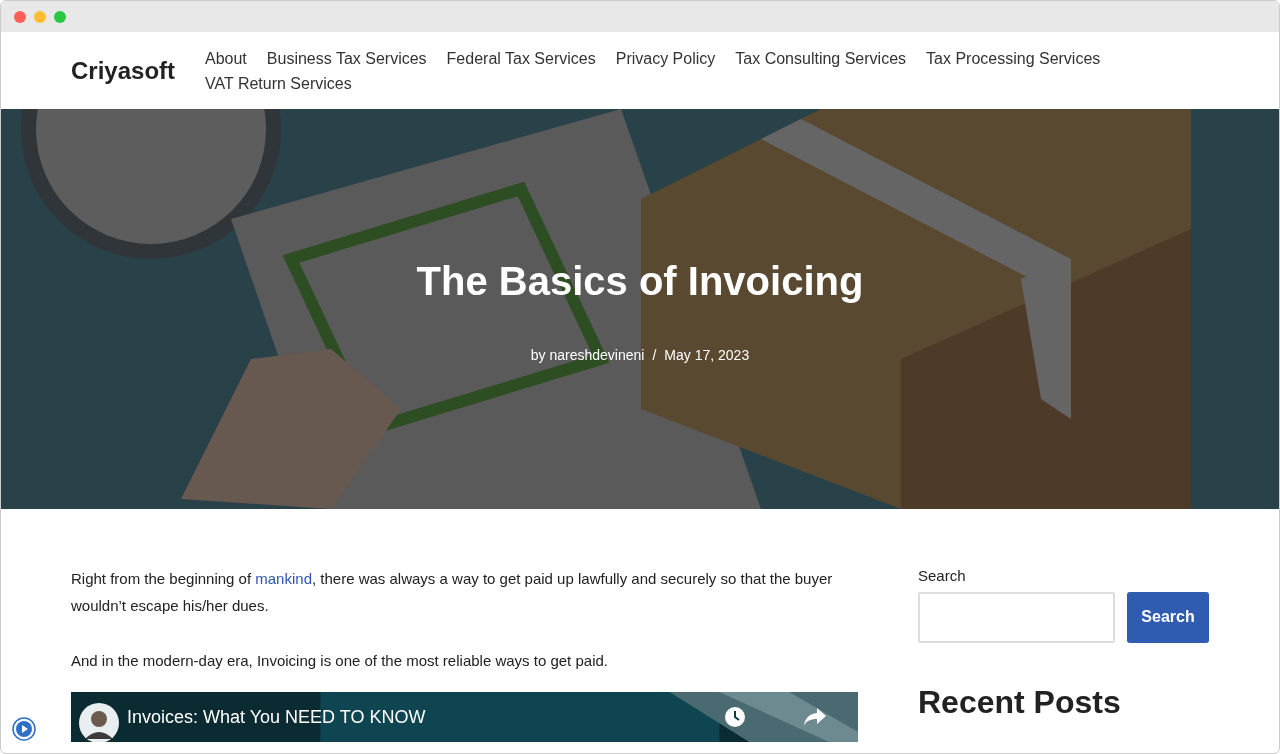  What do you see at coordinates (1020, 701) in the screenshot?
I see `section-heading: Recent Posts` at bounding box center [1020, 701].